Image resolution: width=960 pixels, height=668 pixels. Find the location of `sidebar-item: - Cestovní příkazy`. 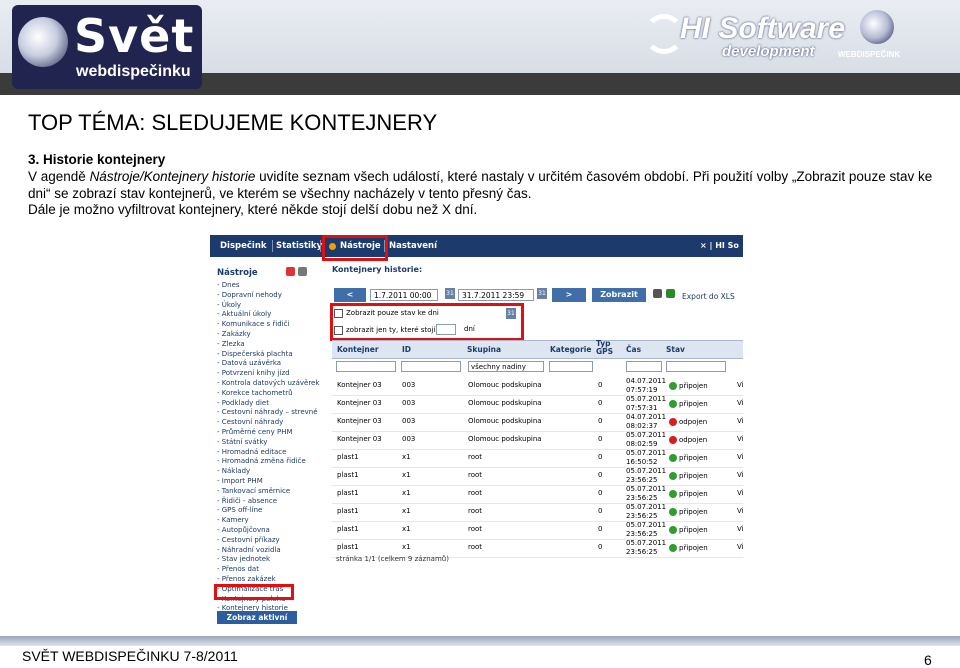

sidebar-item: - Cestovní příkazy is located at coordinates (274, 541).